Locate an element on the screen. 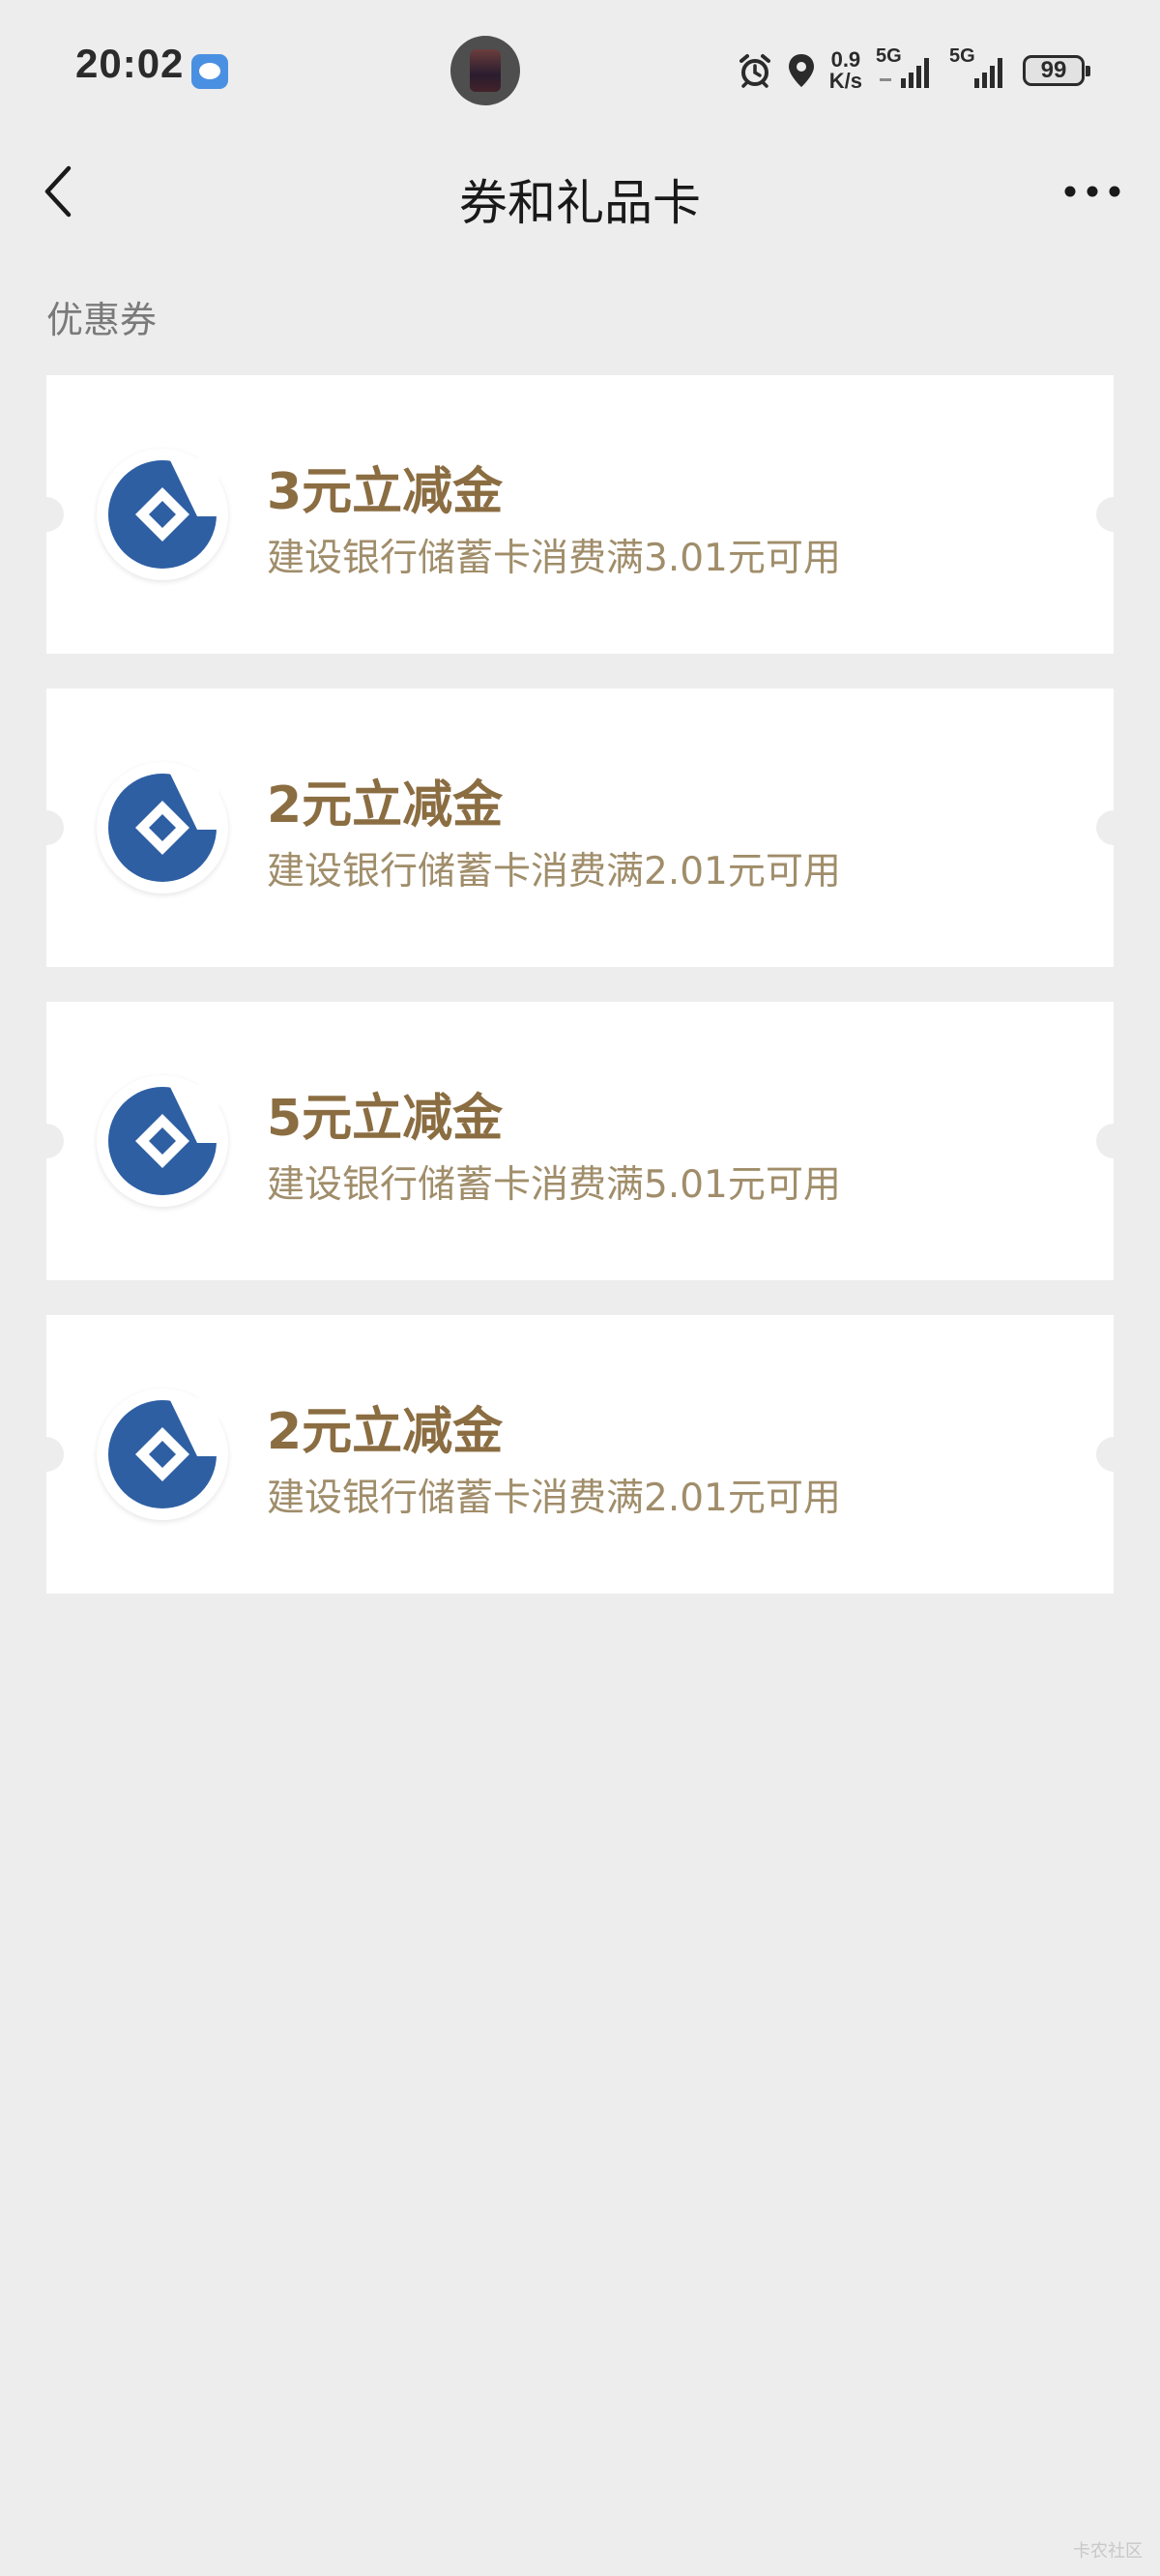 This screenshot has height=2576, width=1160. signal-sim1: 5G is located at coordinates (906, 68).